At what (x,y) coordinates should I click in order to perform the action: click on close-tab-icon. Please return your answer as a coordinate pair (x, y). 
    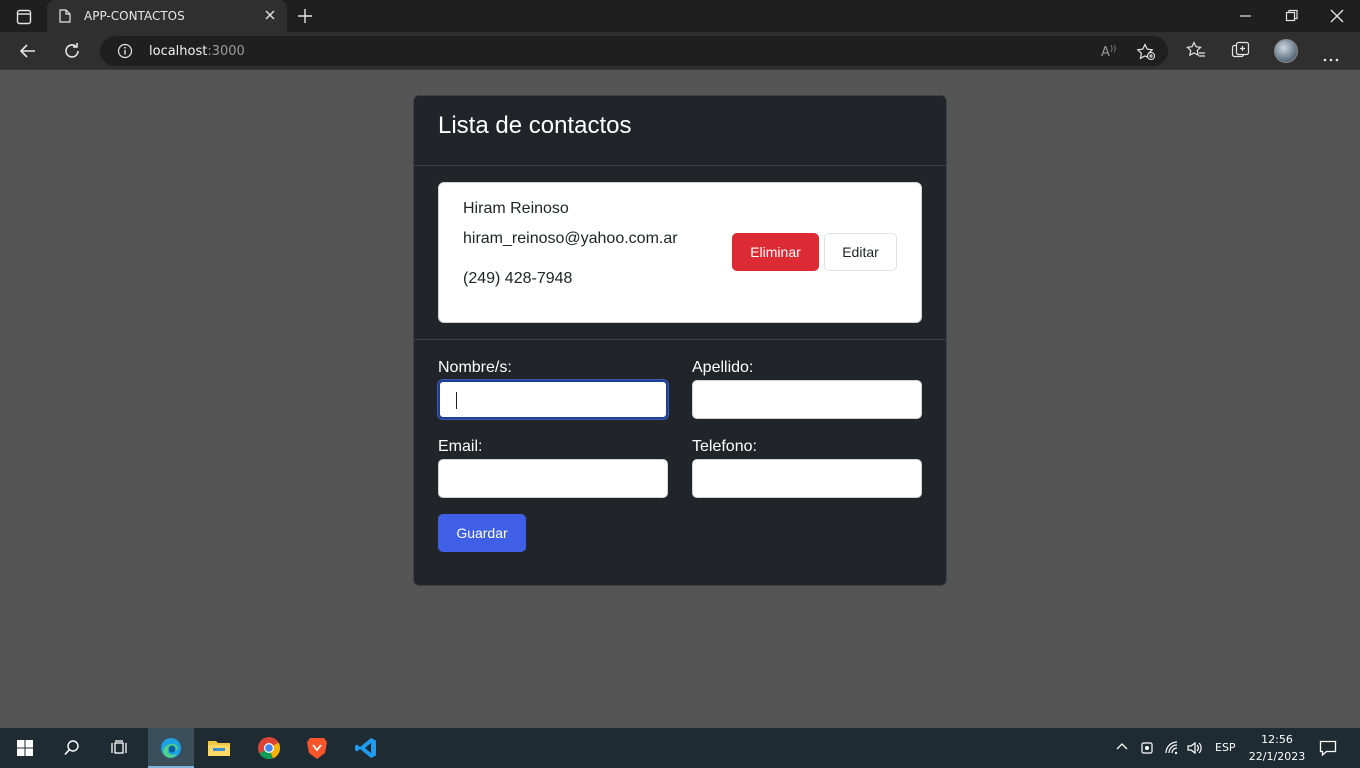
    Looking at the image, I should click on (270, 17).